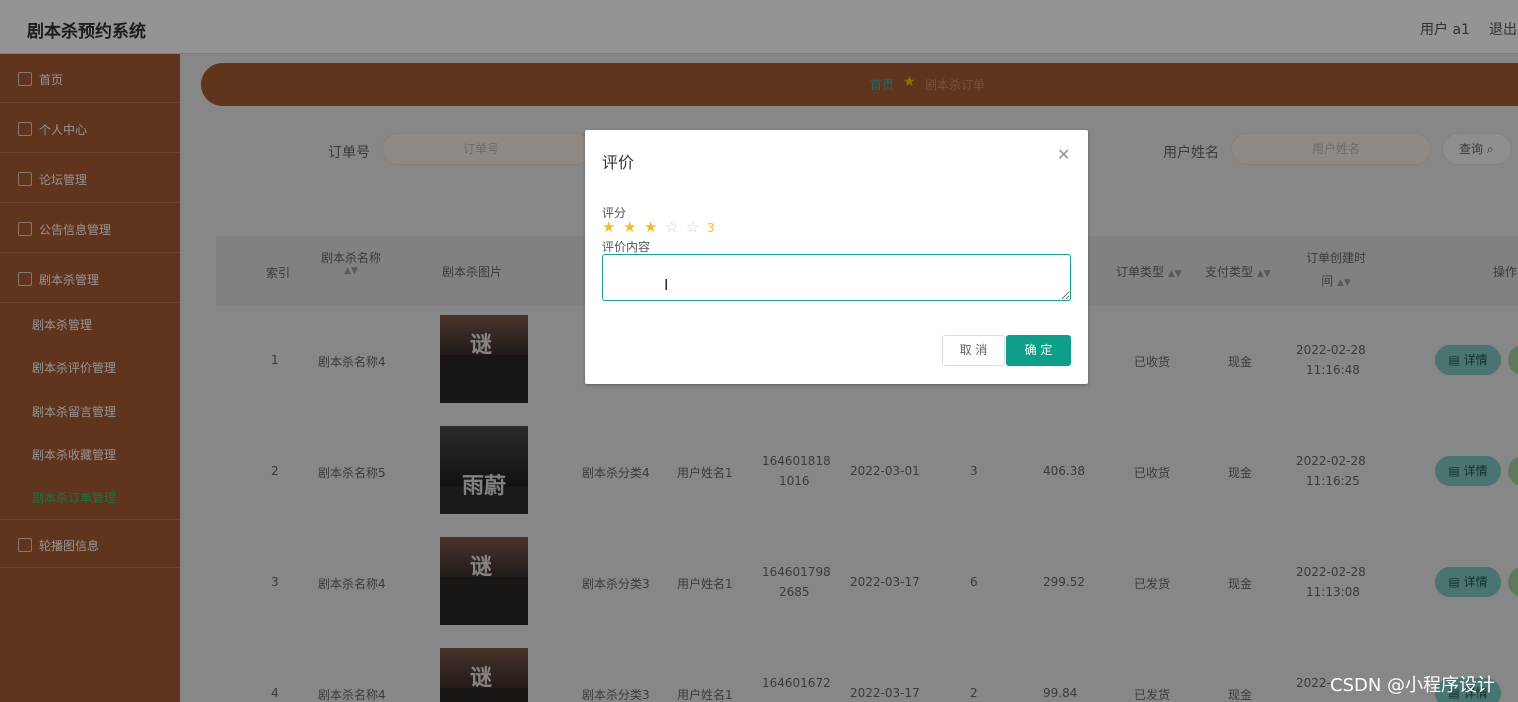 The width and height of the screenshot is (1518, 702). What do you see at coordinates (666, 285) in the screenshot?
I see `text-cursor-icon: I` at bounding box center [666, 285].